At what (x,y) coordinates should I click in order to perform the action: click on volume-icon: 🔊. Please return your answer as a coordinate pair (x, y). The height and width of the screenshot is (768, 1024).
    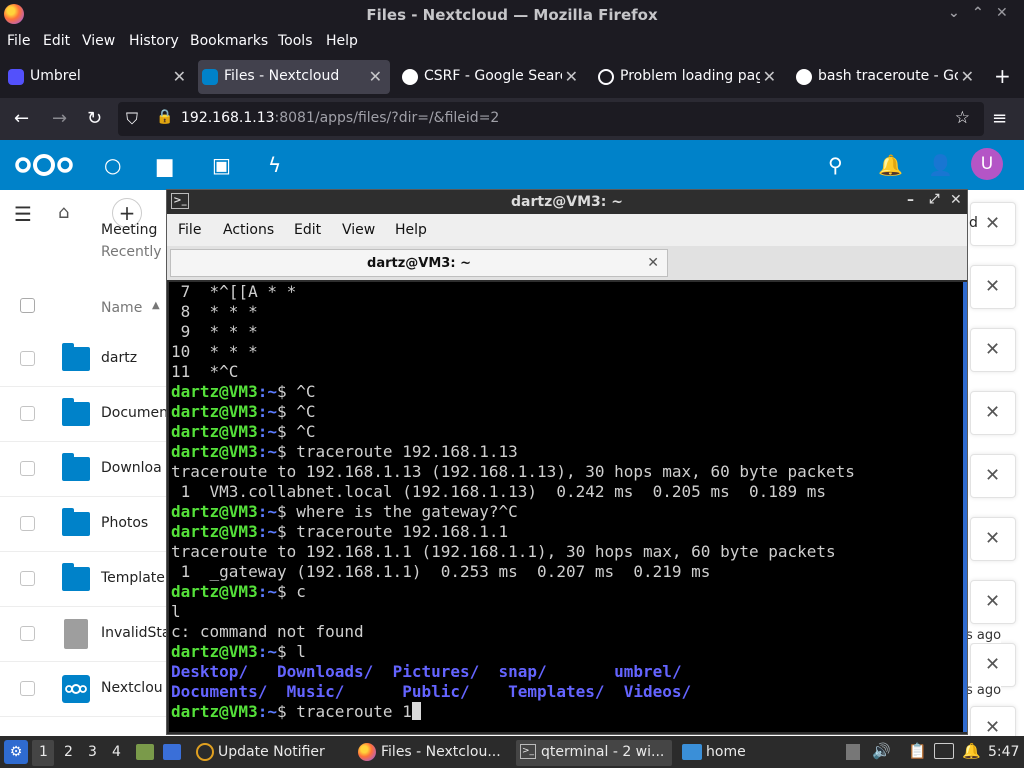
    Looking at the image, I should click on (881, 751).